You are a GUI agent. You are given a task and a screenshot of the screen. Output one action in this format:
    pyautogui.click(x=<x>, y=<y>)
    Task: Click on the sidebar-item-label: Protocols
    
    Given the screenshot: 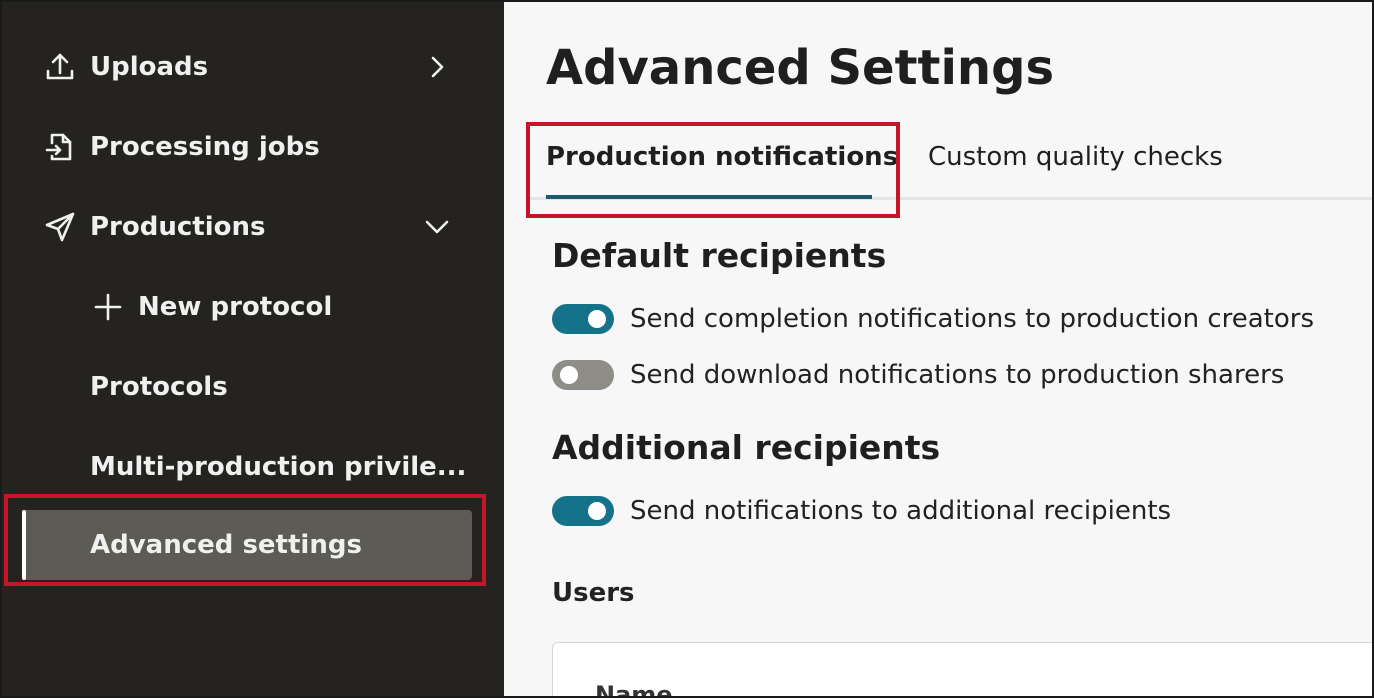 What is the action you would take?
    pyautogui.click(x=159, y=387)
    